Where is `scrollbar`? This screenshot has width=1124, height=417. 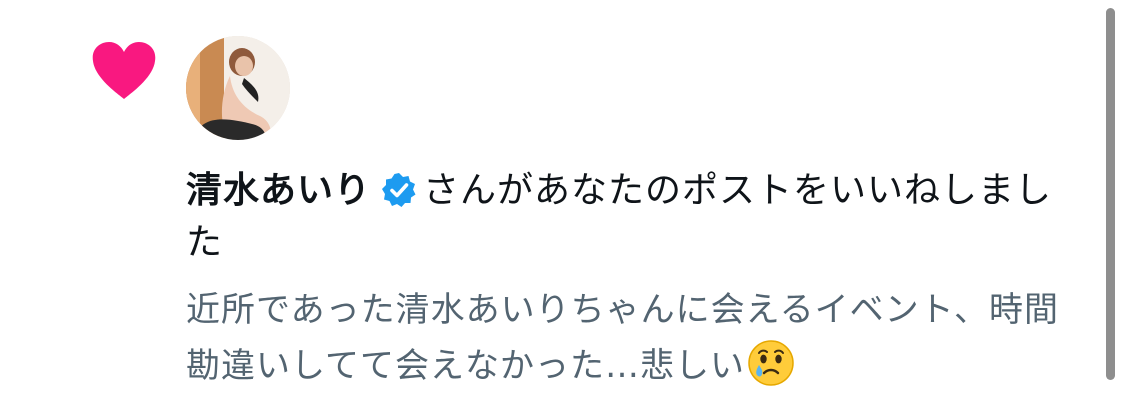
scrollbar is located at coordinates (1110, 194).